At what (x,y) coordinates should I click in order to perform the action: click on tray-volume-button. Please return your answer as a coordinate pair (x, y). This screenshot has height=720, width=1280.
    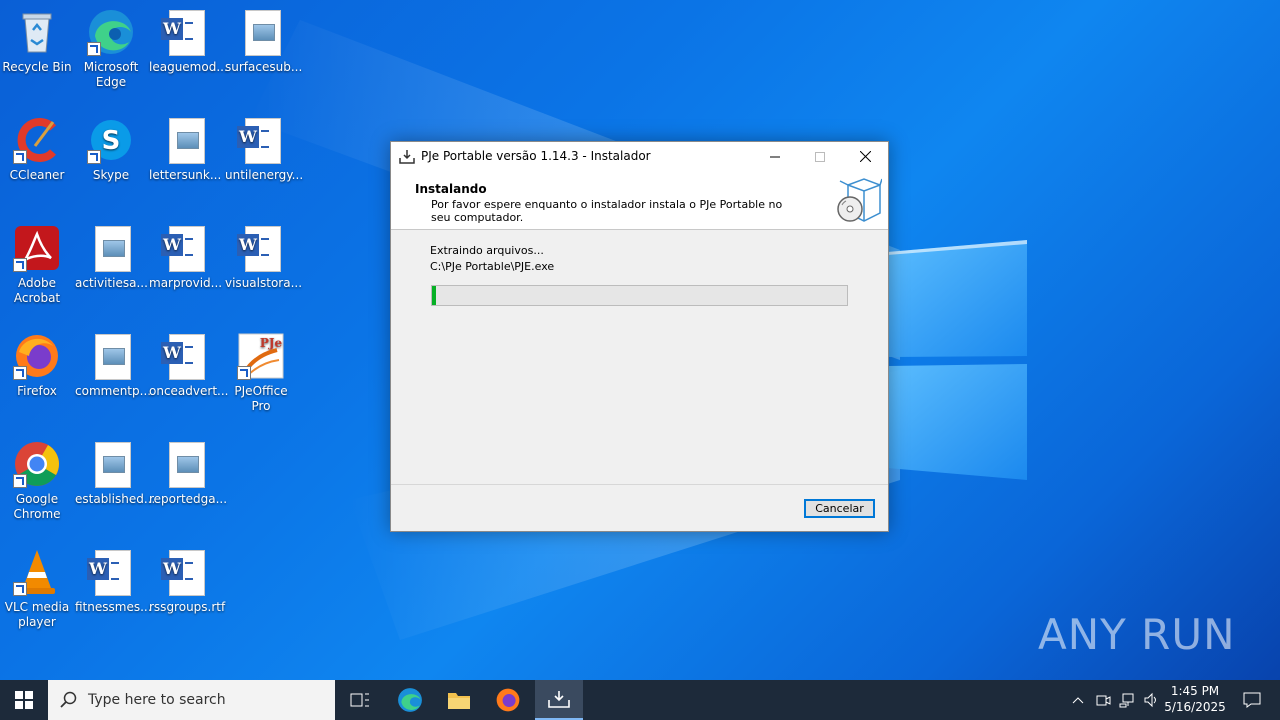
    Looking at the image, I should click on (1151, 700).